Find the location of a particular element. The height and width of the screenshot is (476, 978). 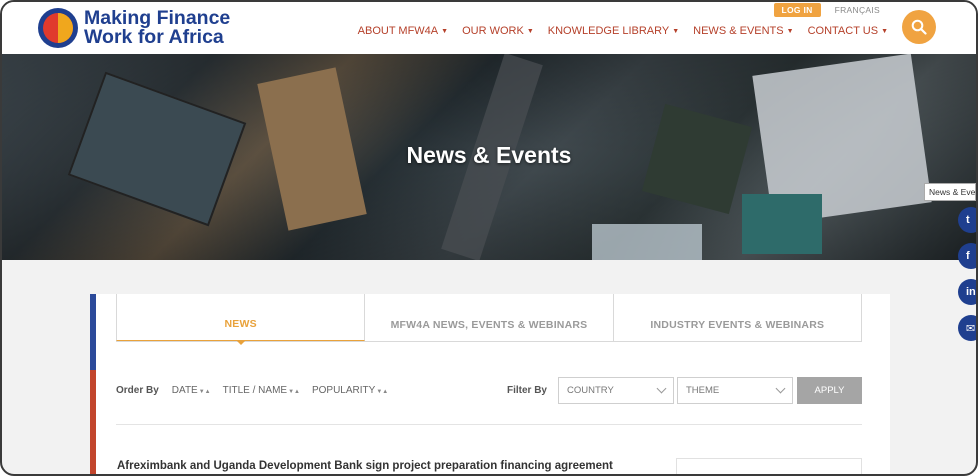

utility-links: LOG IN FRANÇAIS is located at coordinates (826, 10).